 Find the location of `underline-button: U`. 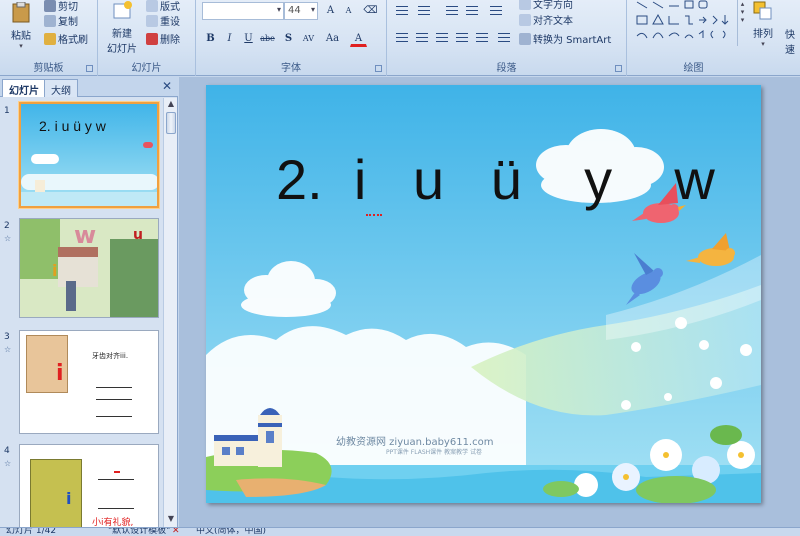

underline-button: U is located at coordinates (248, 38).